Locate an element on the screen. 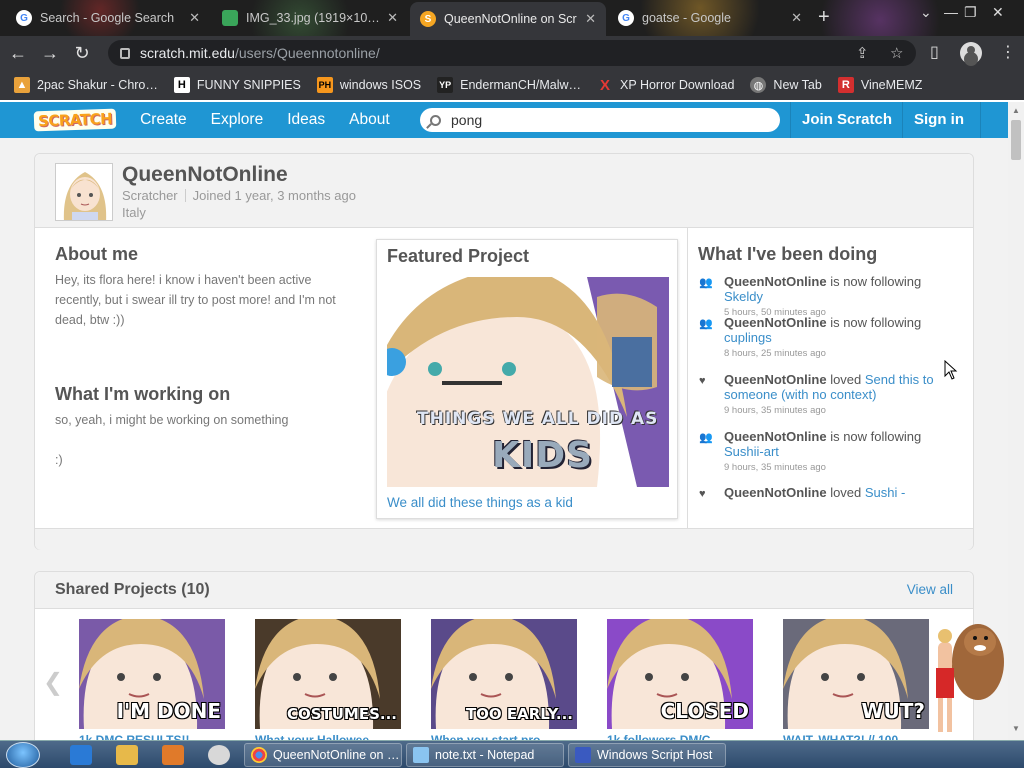  image-icon is located at coordinates (230, 18).